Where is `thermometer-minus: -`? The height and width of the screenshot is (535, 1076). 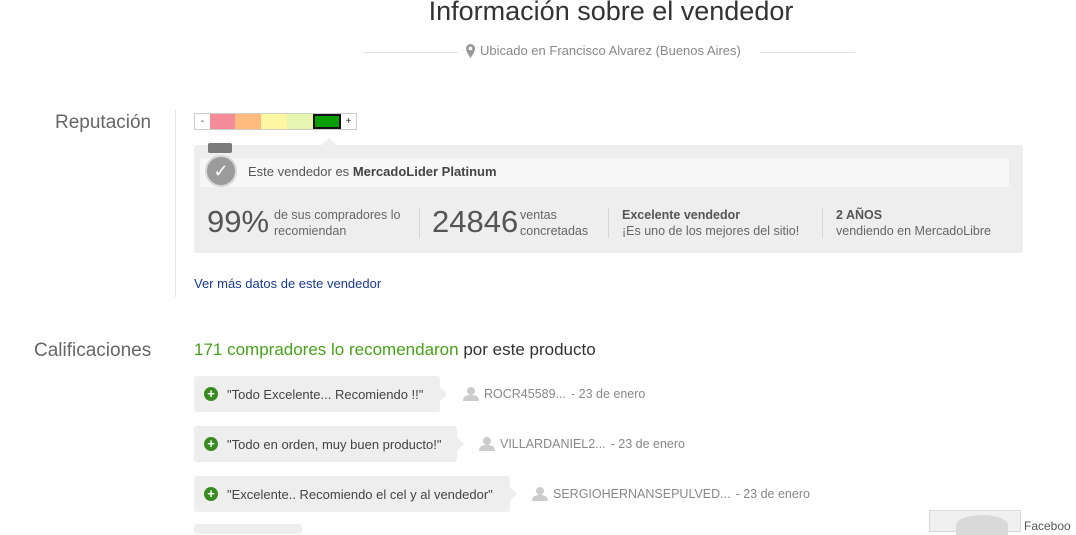
thermometer-minus: - is located at coordinates (202, 121).